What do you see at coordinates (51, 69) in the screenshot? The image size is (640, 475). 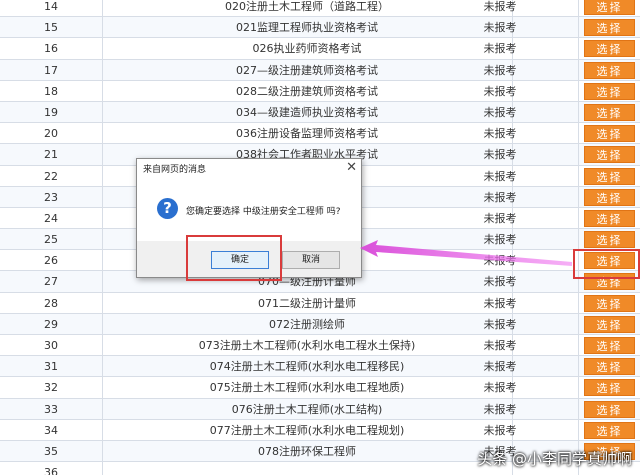 I see `row-number: 17` at bounding box center [51, 69].